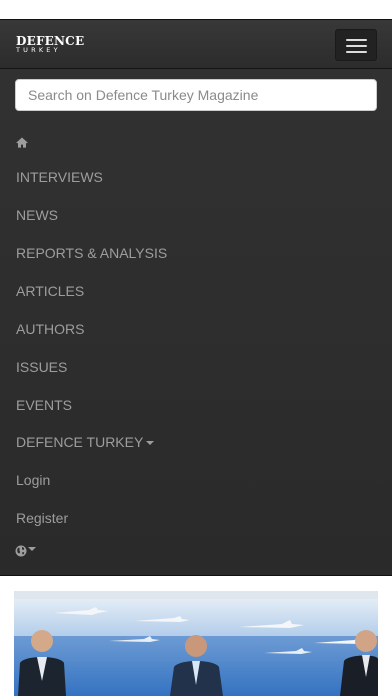  Describe the element at coordinates (50, 44) in the screenshot. I see `brand-logo: DEFENCE TURKEY` at that location.